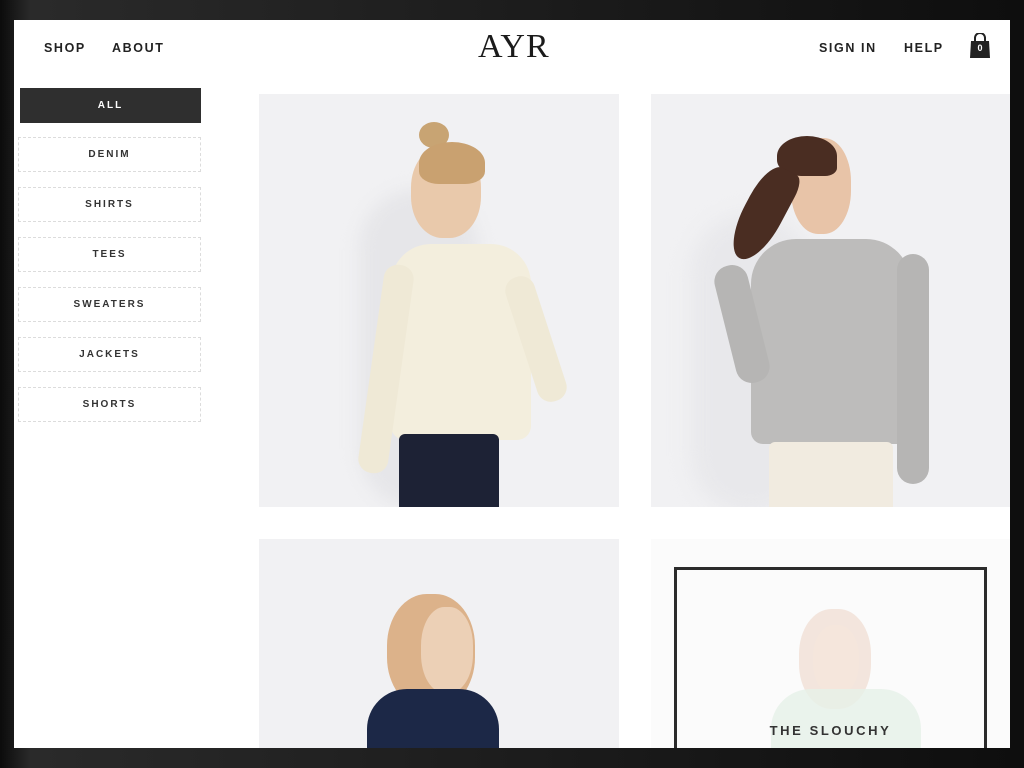  Describe the element at coordinates (109, 154) in the screenshot. I see `category-denim: DENIM` at that location.